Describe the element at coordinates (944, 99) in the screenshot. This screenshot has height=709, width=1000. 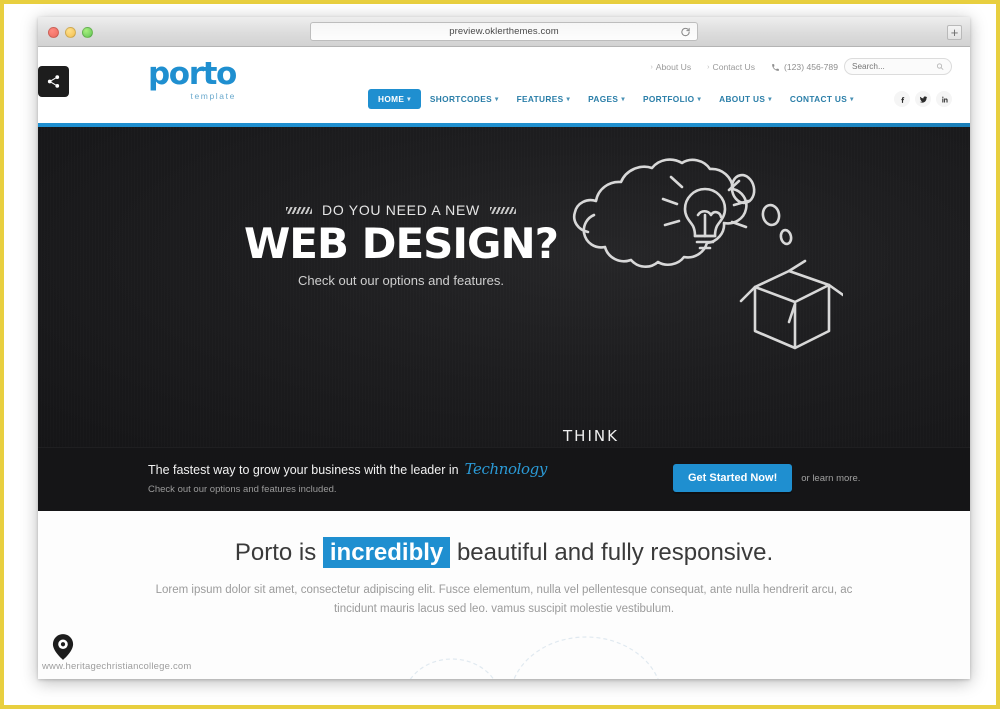
I see `linkedin-icon` at that location.